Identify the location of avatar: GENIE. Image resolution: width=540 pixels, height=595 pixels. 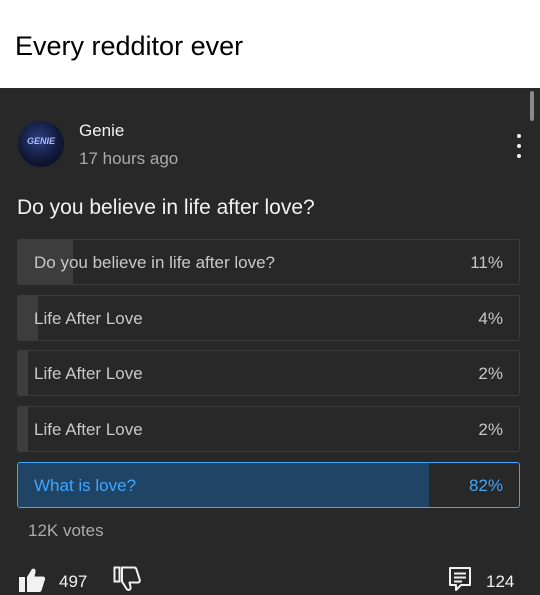
(41, 144).